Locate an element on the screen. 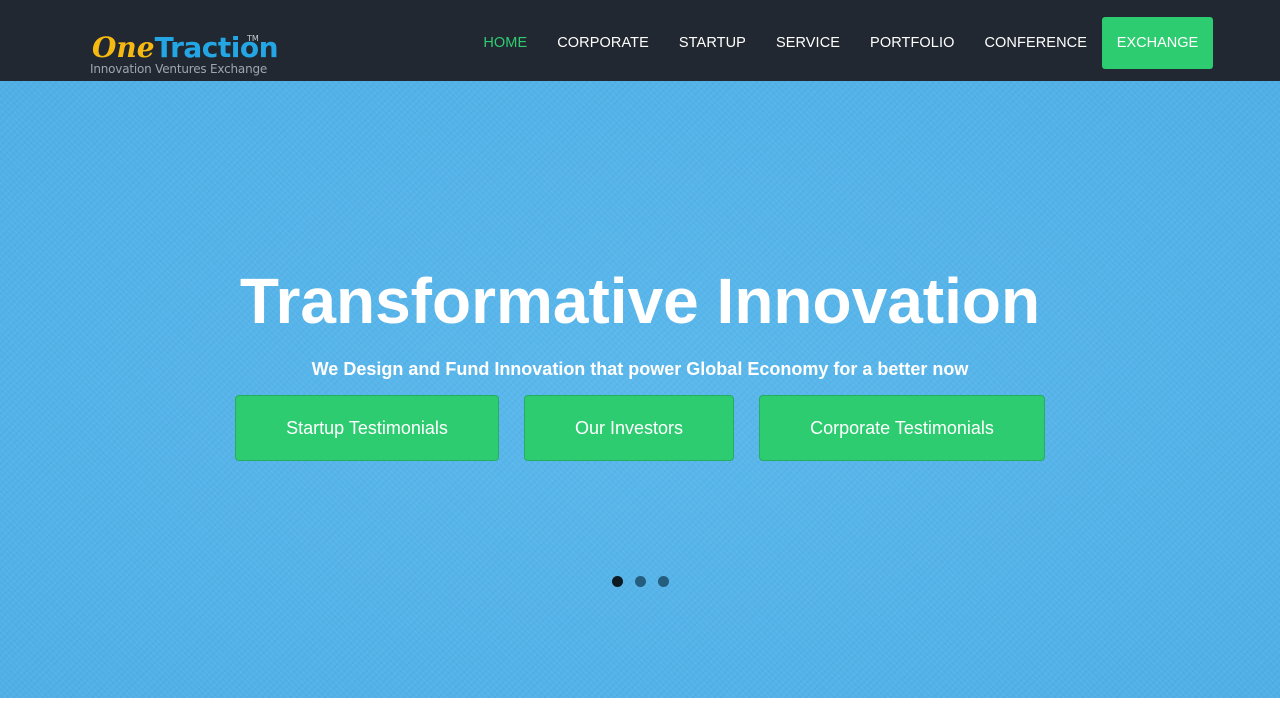 This screenshot has width=1280, height=720. hero-title: Transformative Innovation is located at coordinates (640, 301).